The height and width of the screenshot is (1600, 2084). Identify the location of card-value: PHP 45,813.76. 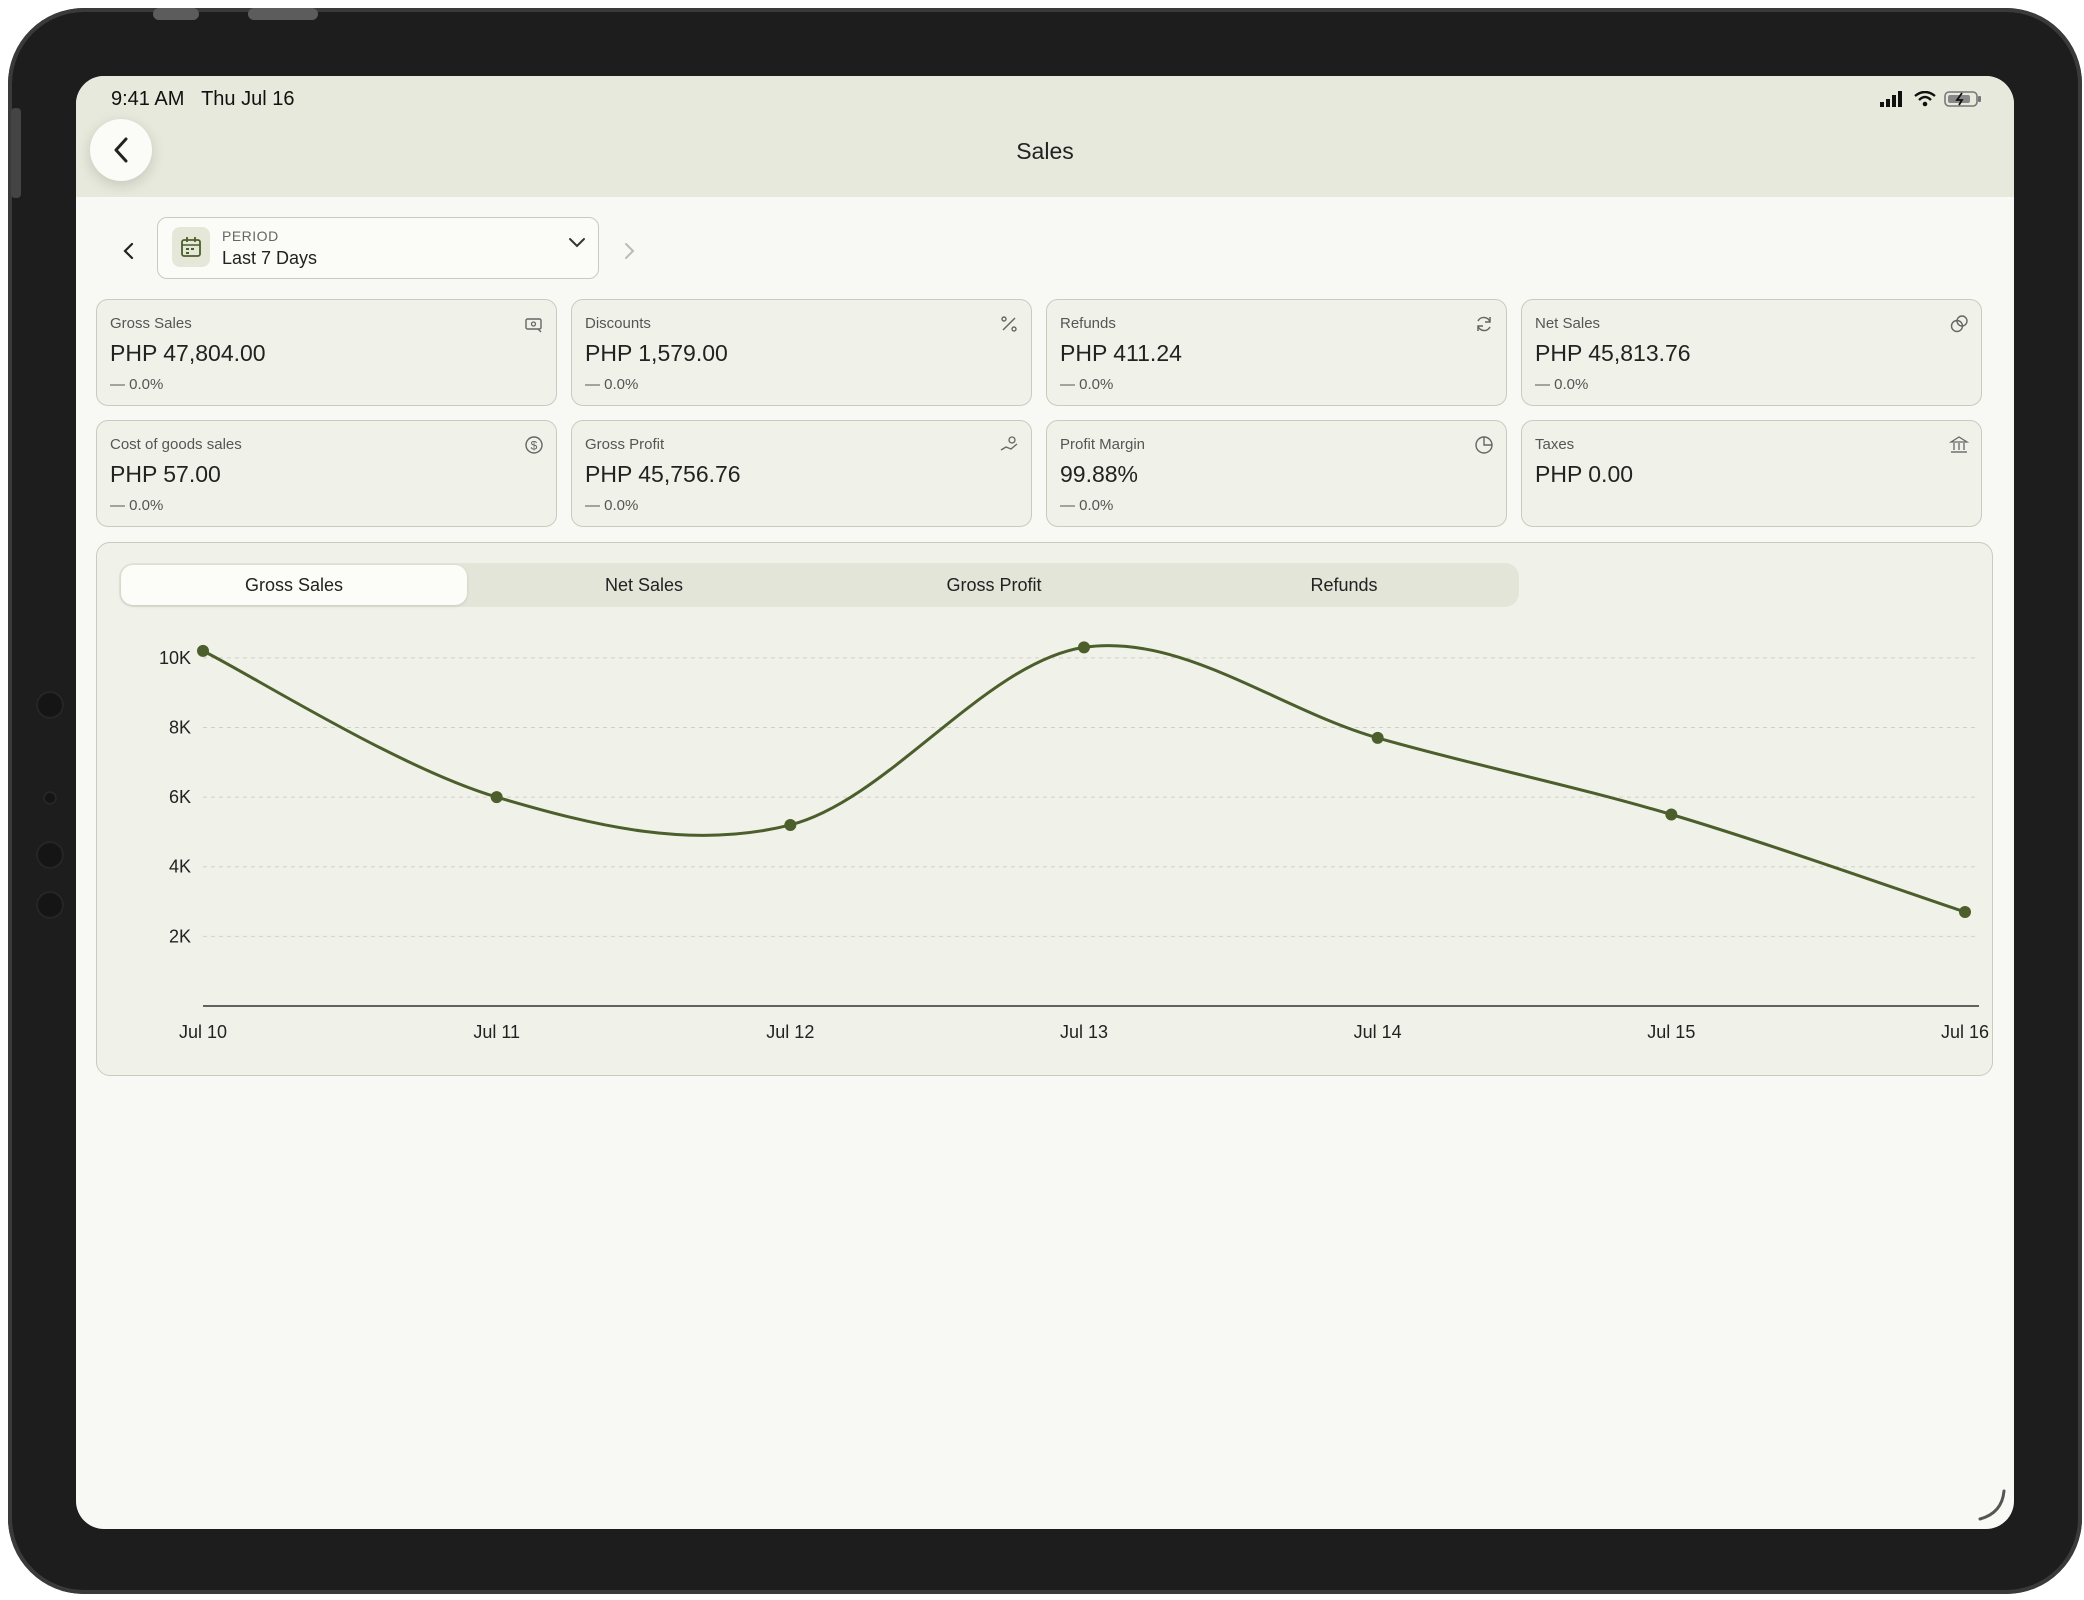
(1613, 353).